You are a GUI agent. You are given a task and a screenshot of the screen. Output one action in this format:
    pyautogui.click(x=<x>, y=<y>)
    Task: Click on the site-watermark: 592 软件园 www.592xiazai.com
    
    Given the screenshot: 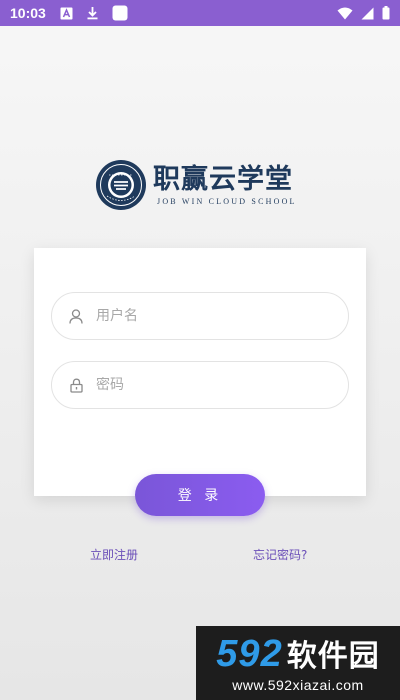 What is the action you would take?
    pyautogui.click(x=298, y=663)
    